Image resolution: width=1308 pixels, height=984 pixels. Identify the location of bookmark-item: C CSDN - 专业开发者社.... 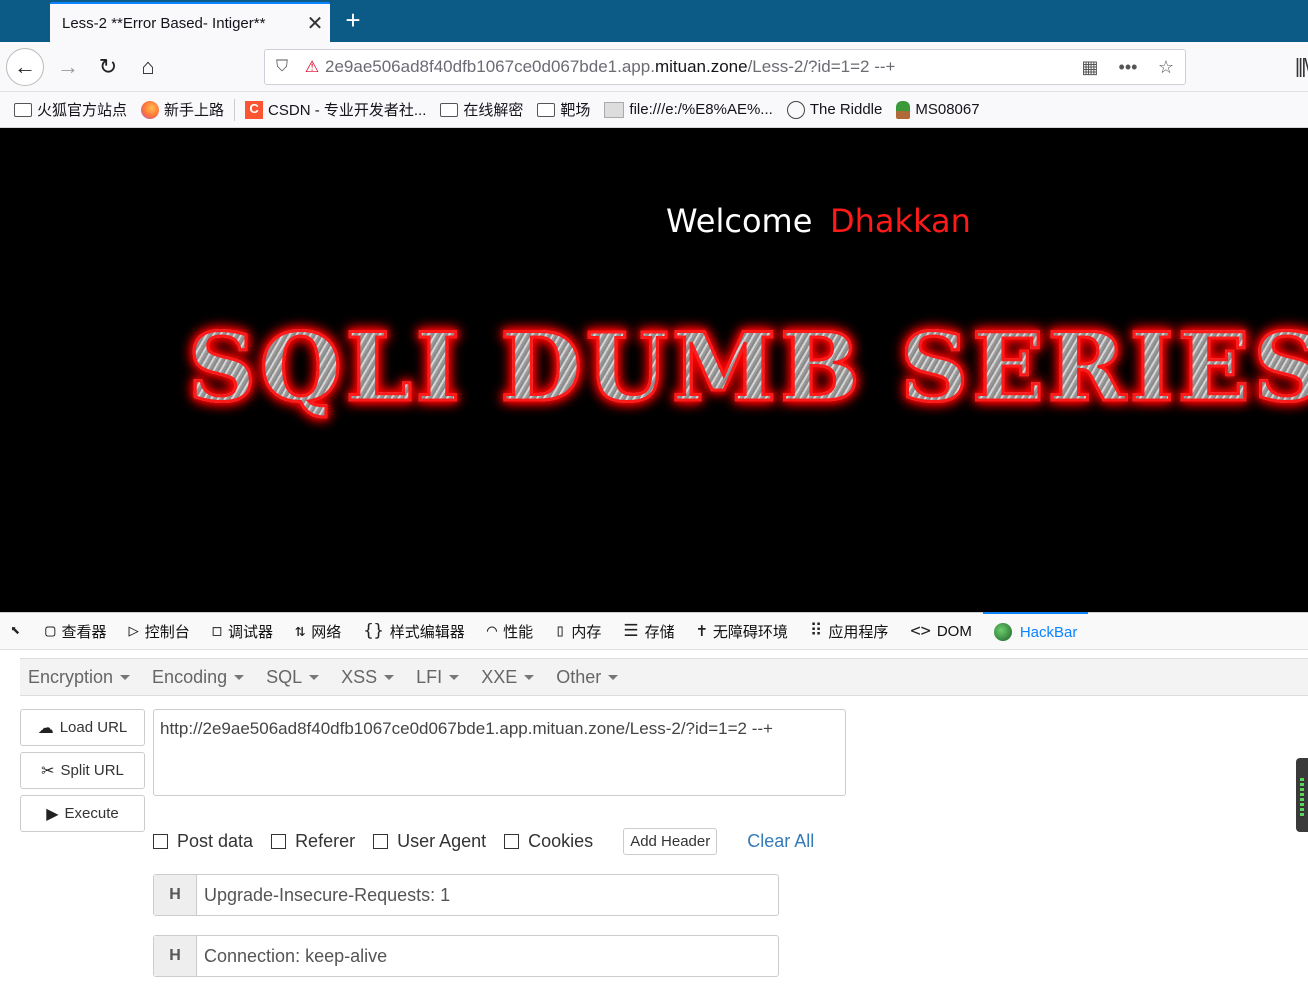
(335, 109).